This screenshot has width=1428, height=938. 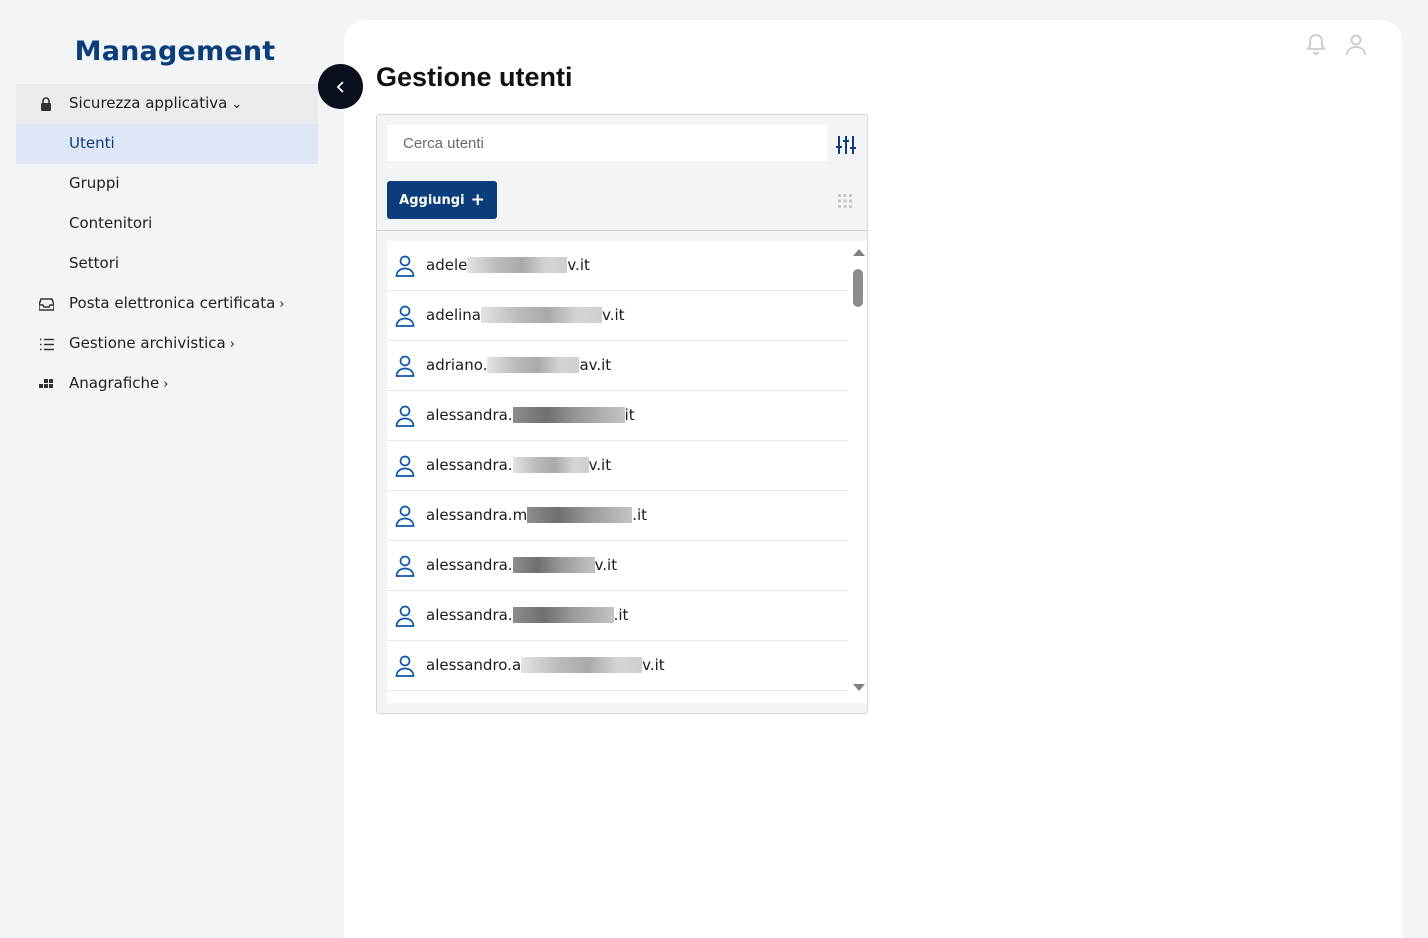 I want to click on page-title: Gestione utenti, so click(x=474, y=77).